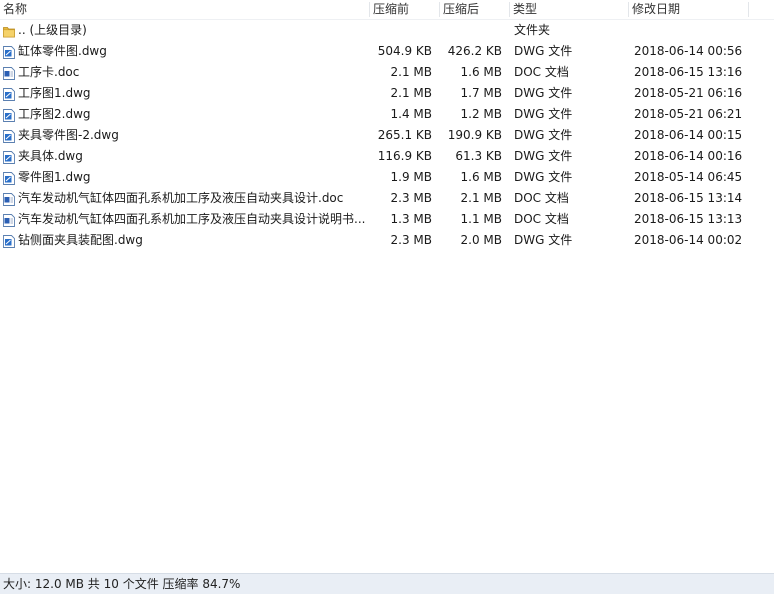 Image resolution: width=774 pixels, height=594 pixels. Describe the element at coordinates (688, 51) in the screenshot. I see `modified-date: 2018-06-14 00:56` at that location.